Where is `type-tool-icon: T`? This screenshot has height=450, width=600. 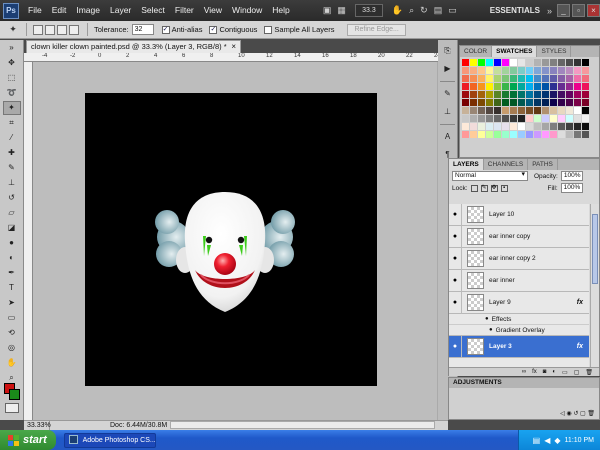
type-tool-icon: T is located at coordinates (12, 288).